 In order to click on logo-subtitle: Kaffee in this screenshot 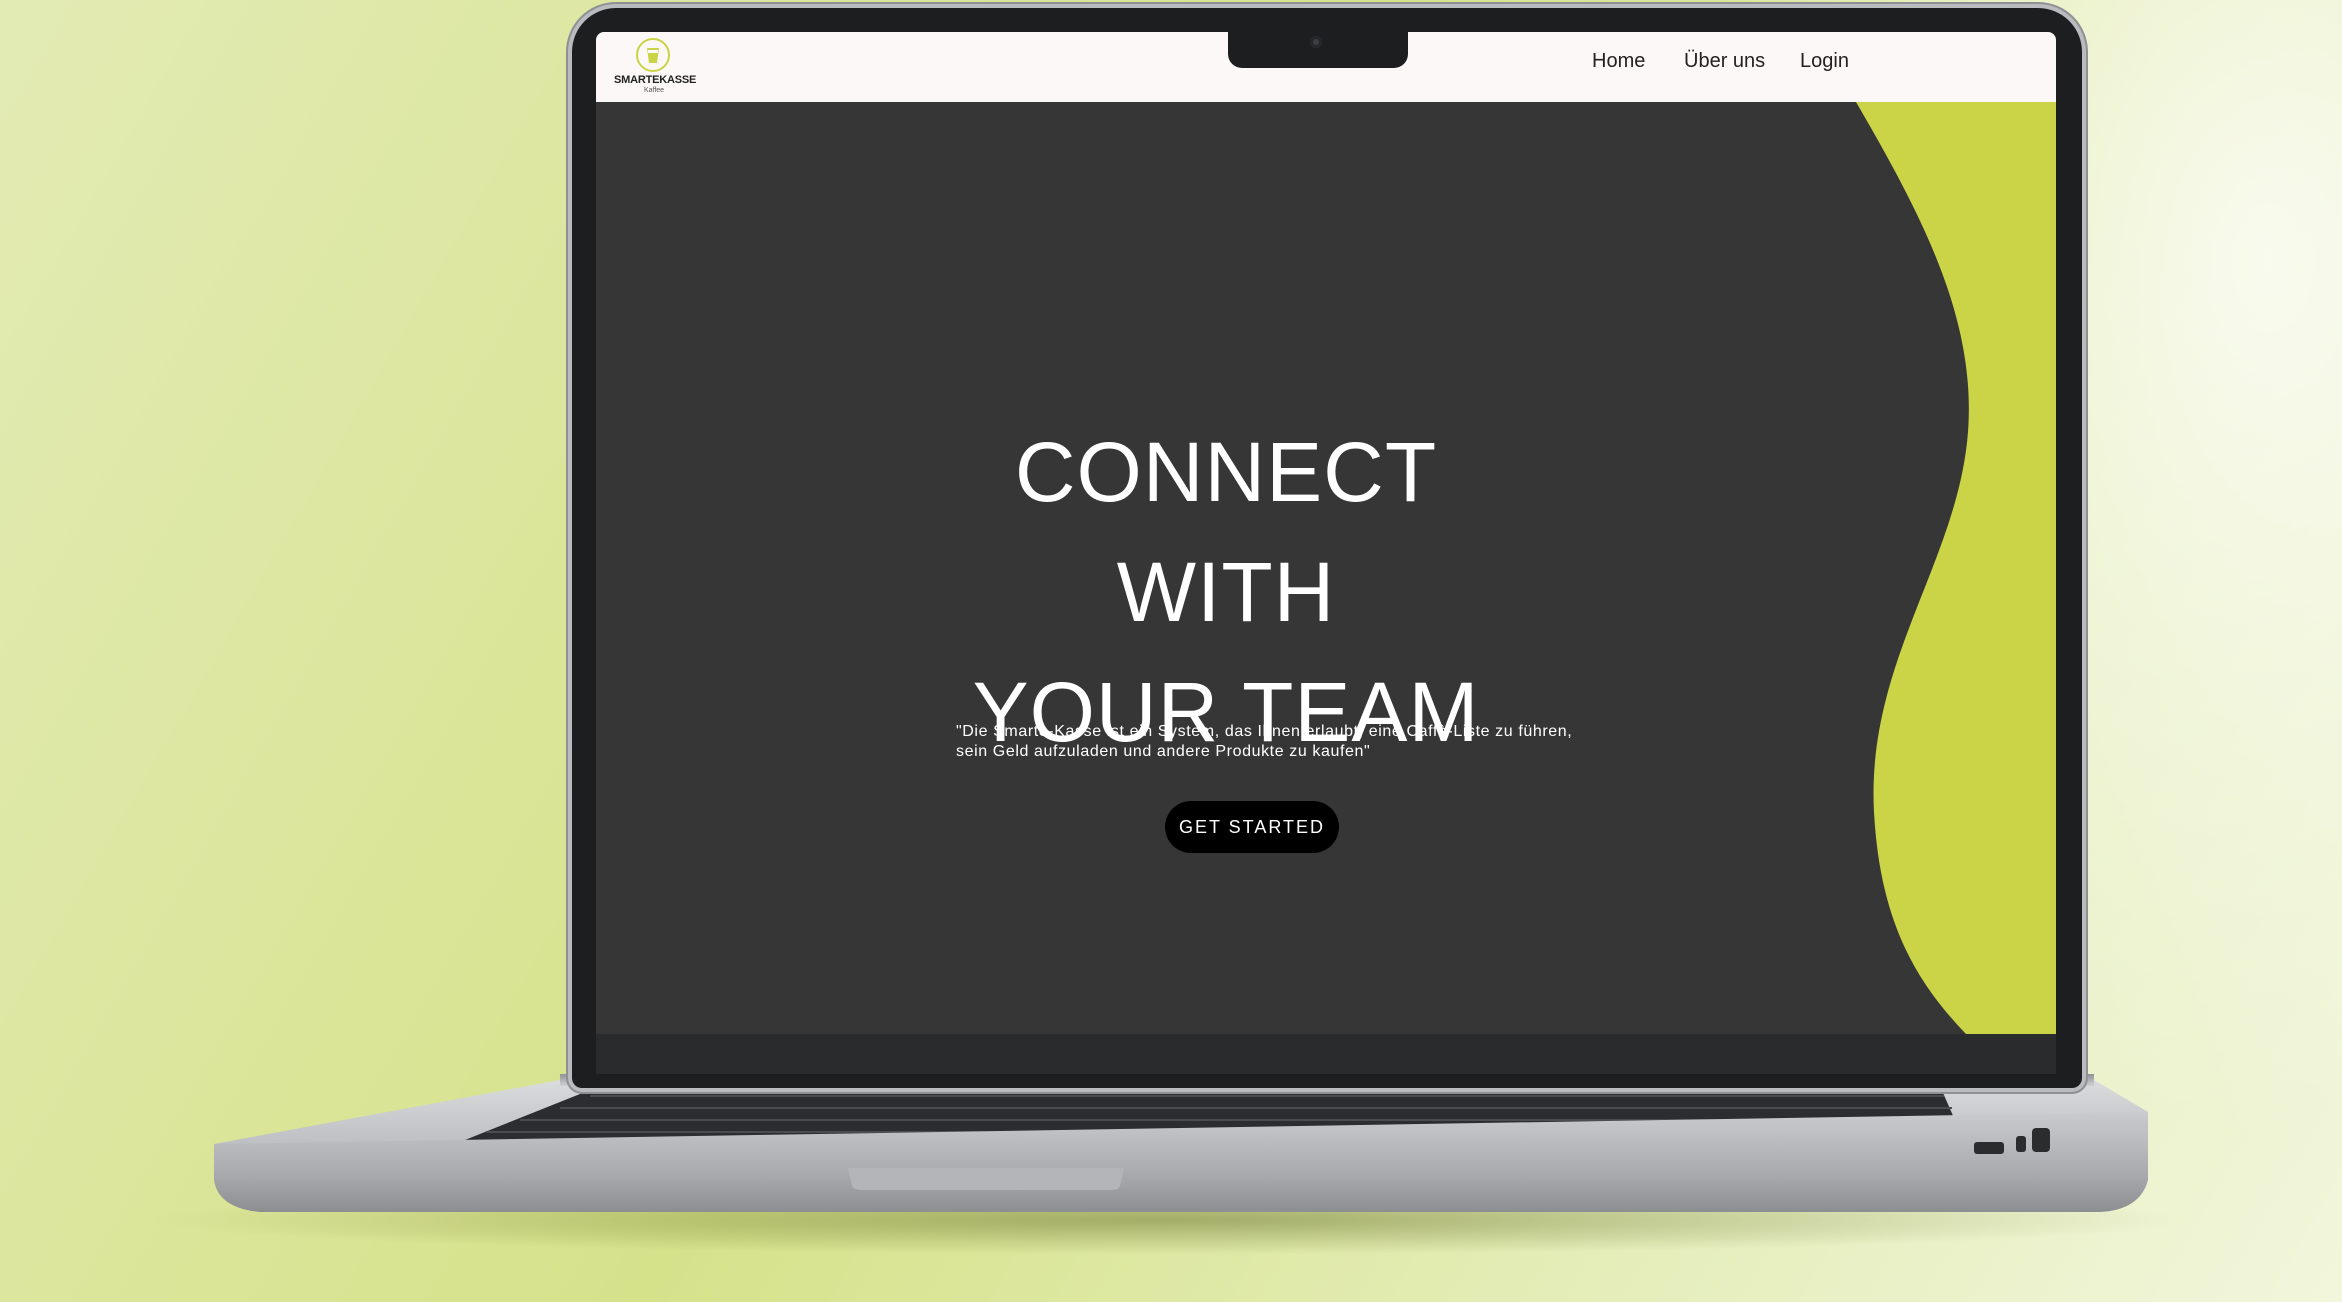, I will do `click(654, 90)`.